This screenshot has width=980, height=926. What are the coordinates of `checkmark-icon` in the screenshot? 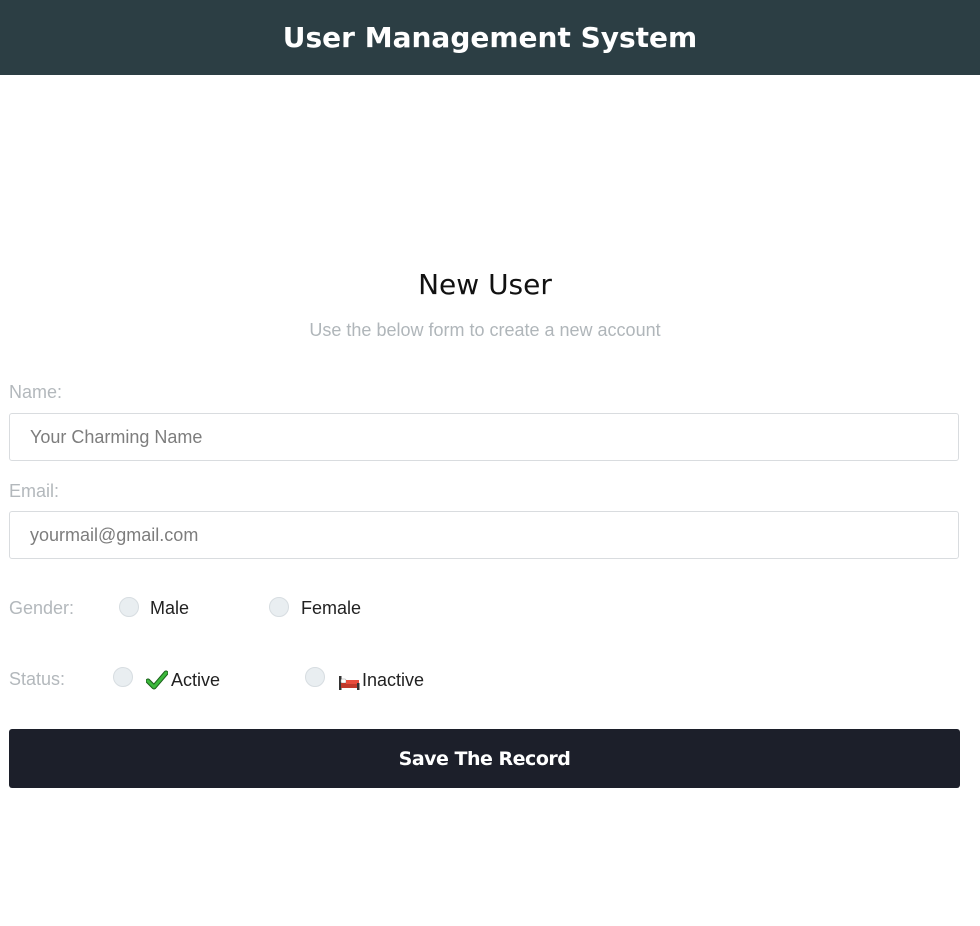 It's located at (157, 680).